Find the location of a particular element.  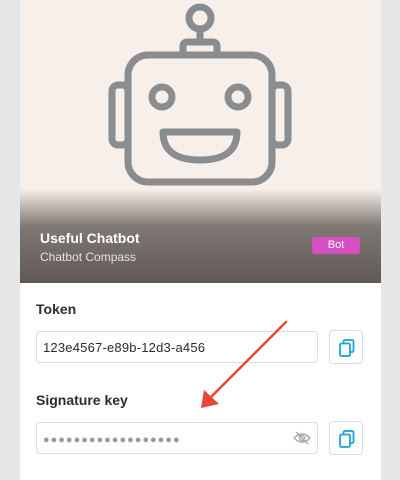

eye-slash-icon is located at coordinates (302, 438).